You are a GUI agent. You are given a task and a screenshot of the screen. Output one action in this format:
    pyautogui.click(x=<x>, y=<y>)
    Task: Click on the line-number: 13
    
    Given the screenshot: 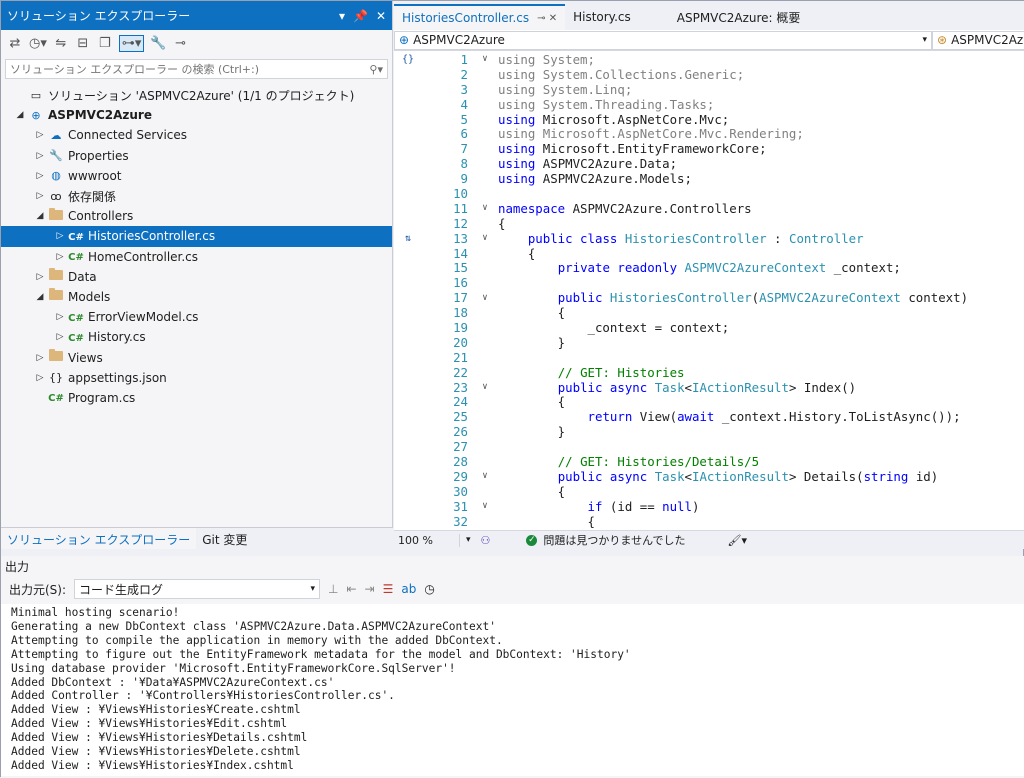 What is the action you would take?
    pyautogui.click(x=460, y=238)
    